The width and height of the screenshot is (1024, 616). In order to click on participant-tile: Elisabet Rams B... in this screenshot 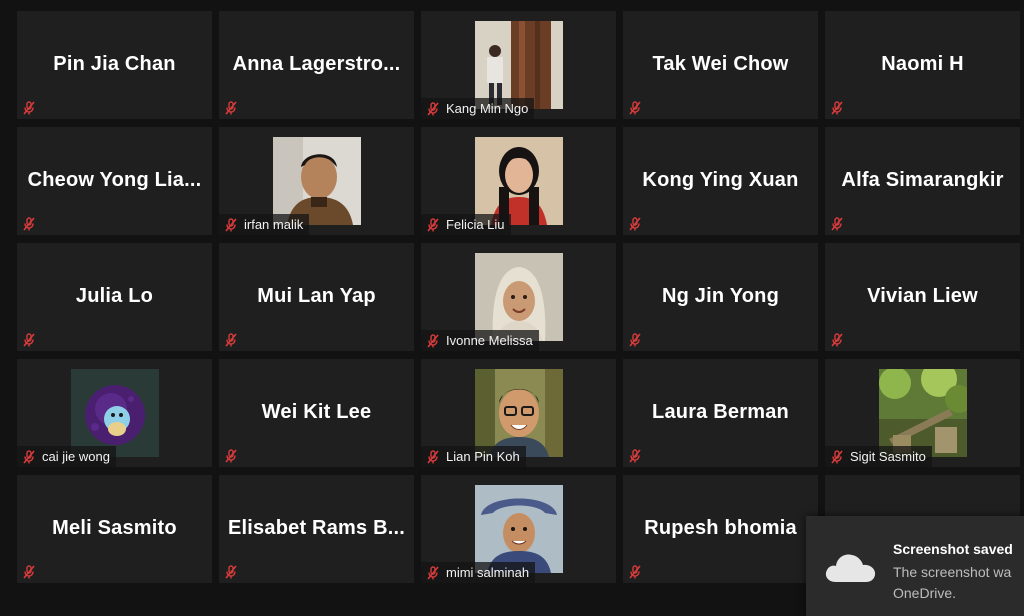, I will do `click(316, 529)`.